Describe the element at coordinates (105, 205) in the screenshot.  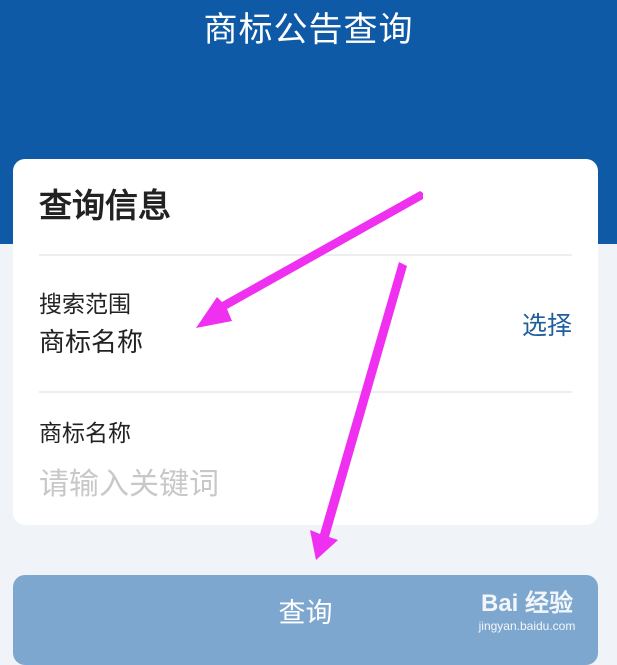
I see `card-title: 查询信息` at that location.